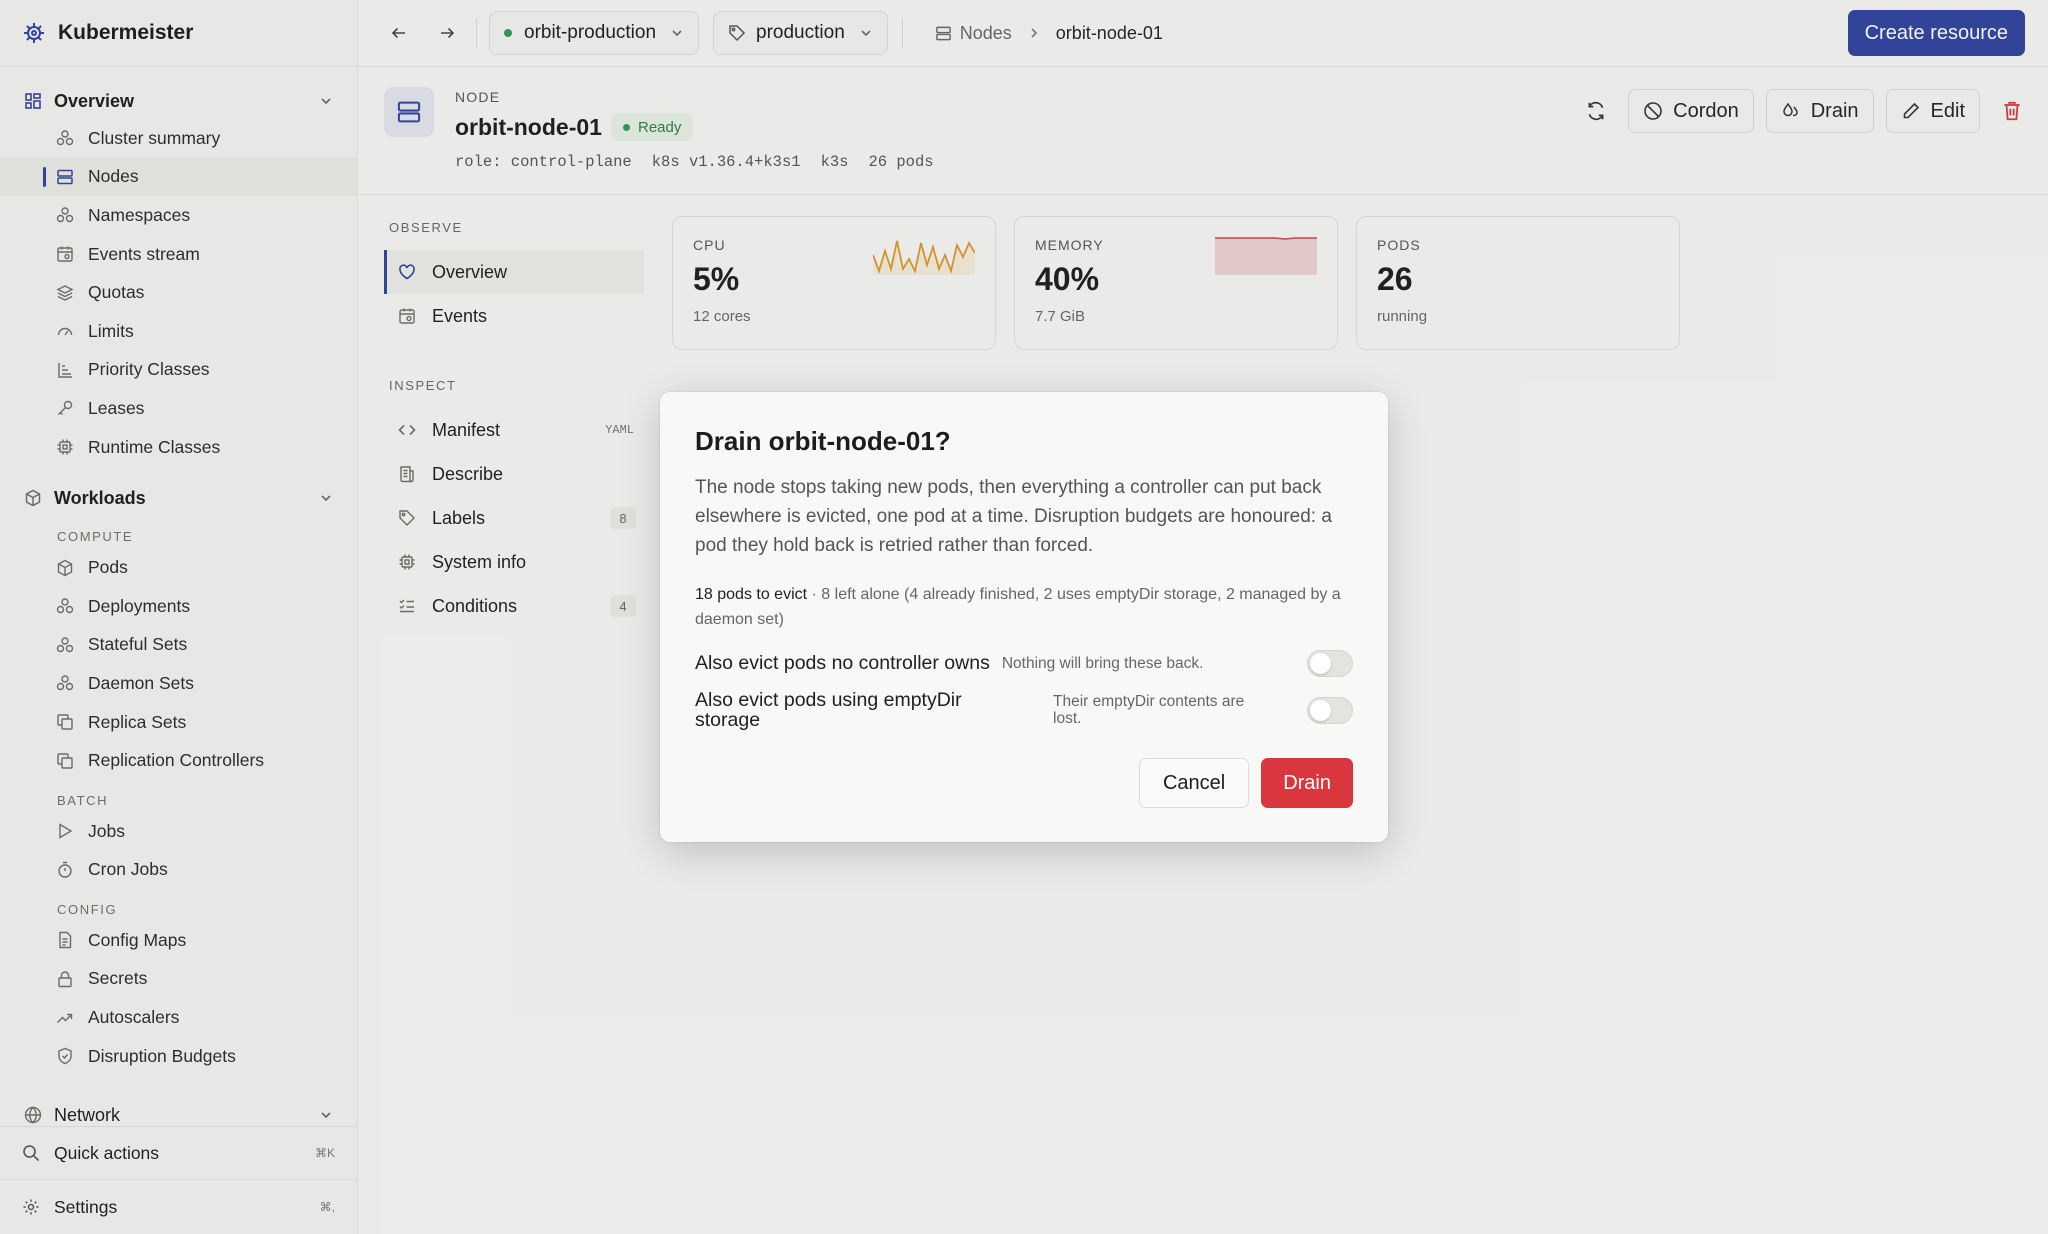  Describe the element at coordinates (1194, 783) in the screenshot. I see `cancel-button: Cancel` at that location.